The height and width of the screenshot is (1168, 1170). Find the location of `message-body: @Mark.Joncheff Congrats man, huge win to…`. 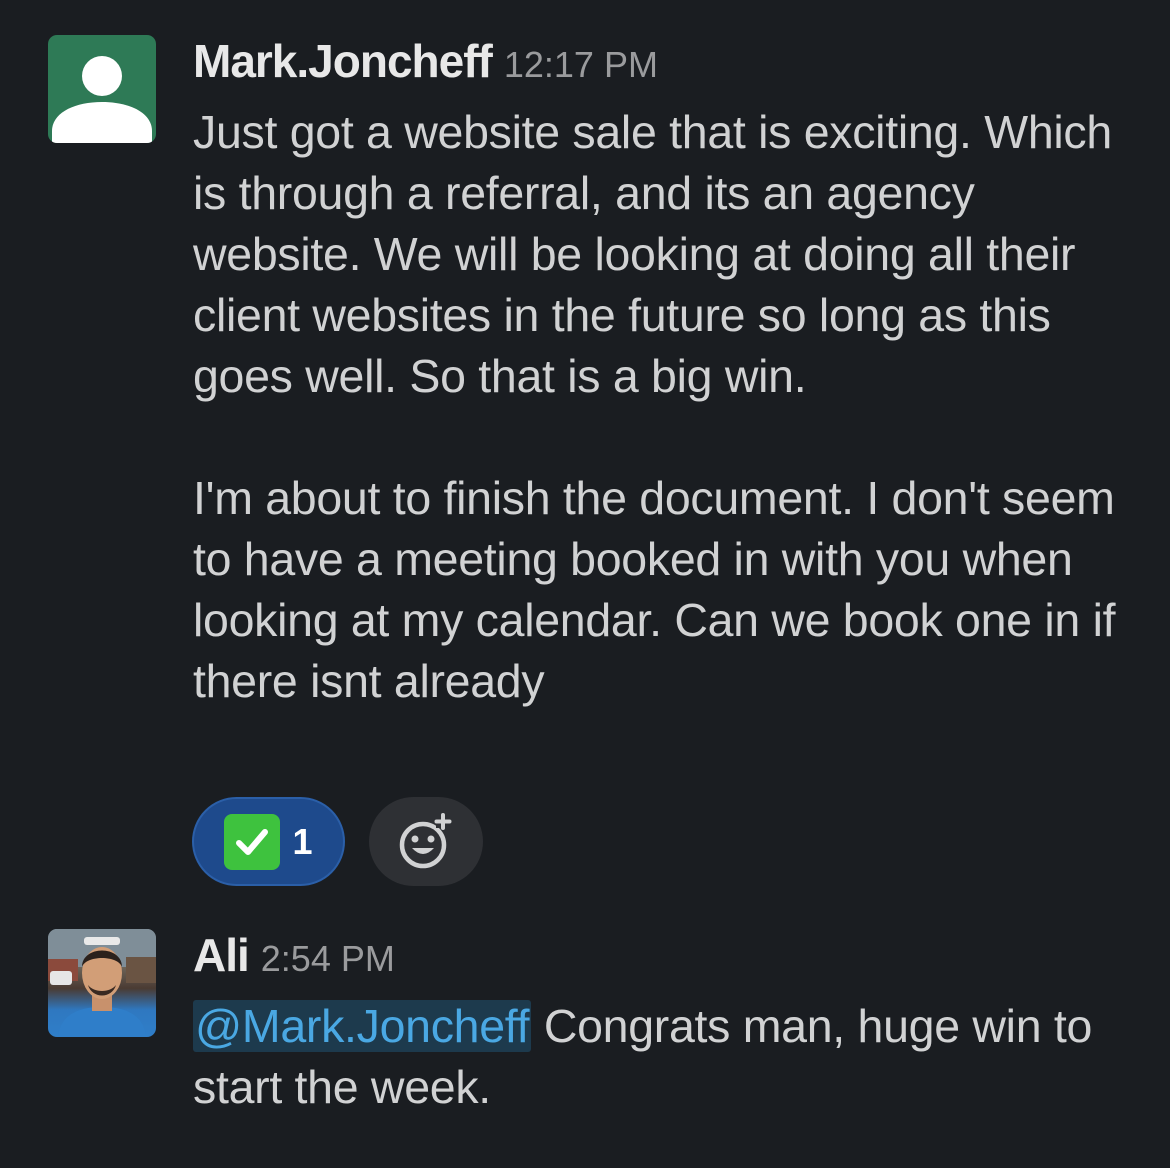

message-body: @Mark.Joncheff Congrats man, huge win to… is located at coordinates (663, 1057).